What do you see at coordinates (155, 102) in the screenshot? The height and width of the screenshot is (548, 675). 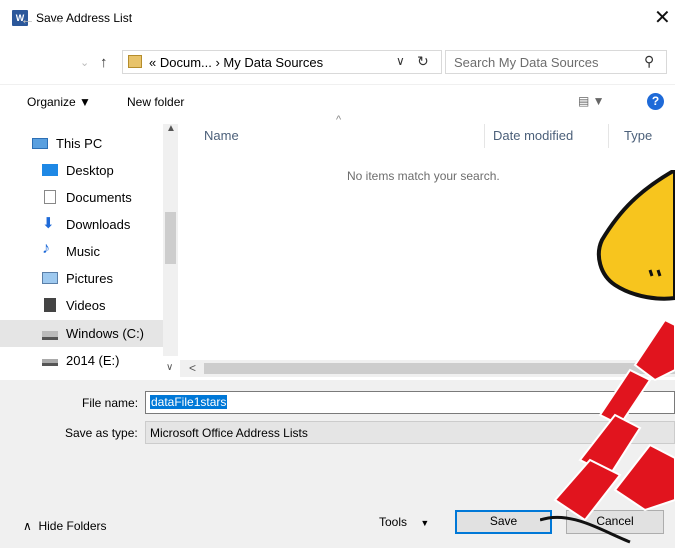 I see `new-folder-button: New folder` at bounding box center [155, 102].